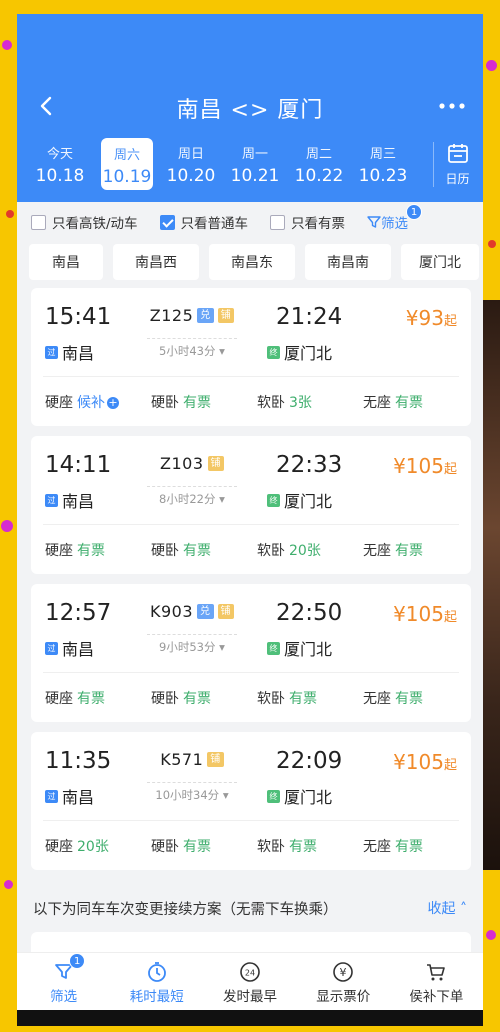 Image resolution: width=500 pixels, height=1032 pixels. I want to click on seat-status: 3张, so click(300, 403).